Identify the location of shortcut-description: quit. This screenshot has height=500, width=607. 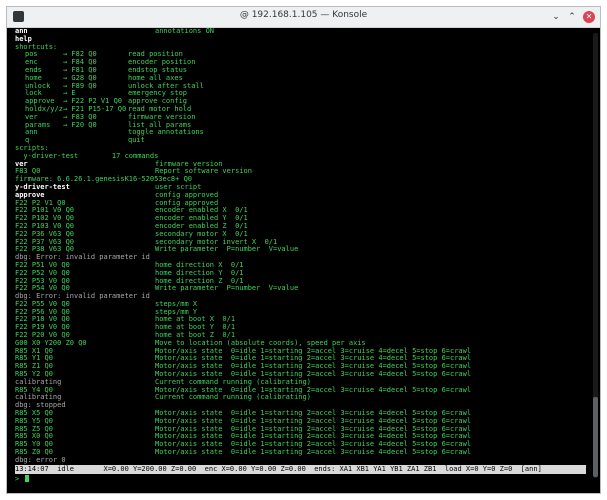
(136, 140).